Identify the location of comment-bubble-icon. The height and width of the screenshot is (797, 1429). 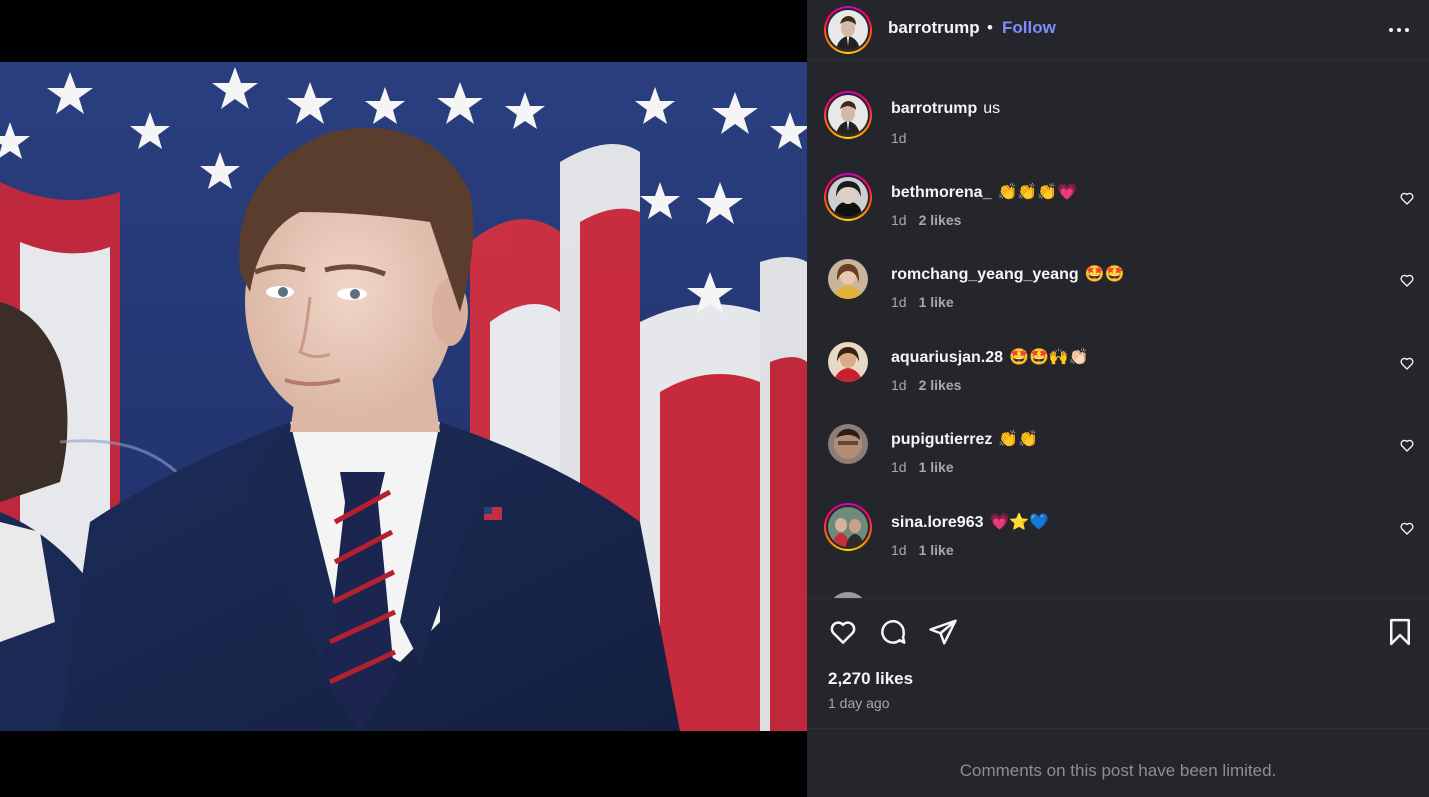
(893, 632).